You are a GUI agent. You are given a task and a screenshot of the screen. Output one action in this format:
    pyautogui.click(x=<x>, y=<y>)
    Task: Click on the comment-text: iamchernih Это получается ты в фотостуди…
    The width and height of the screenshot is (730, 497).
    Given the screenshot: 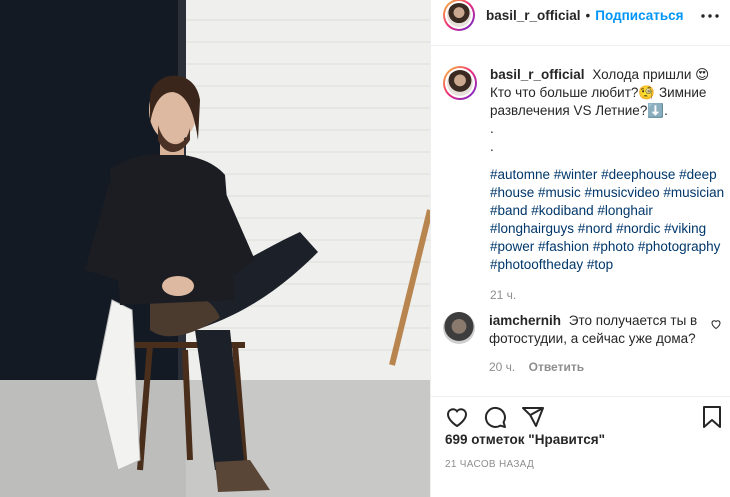 What is the action you would take?
    pyautogui.click(x=597, y=330)
    